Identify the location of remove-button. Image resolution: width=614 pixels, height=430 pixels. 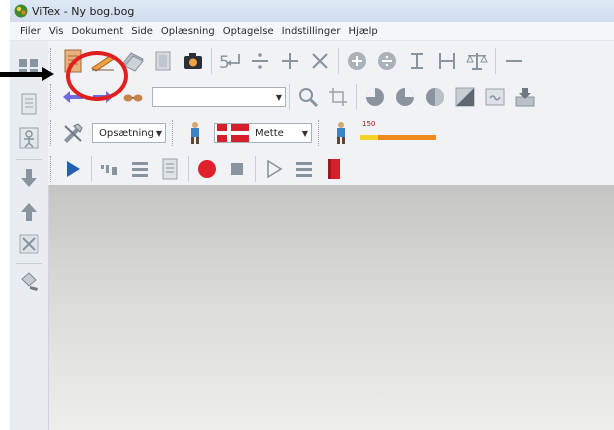
(320, 61).